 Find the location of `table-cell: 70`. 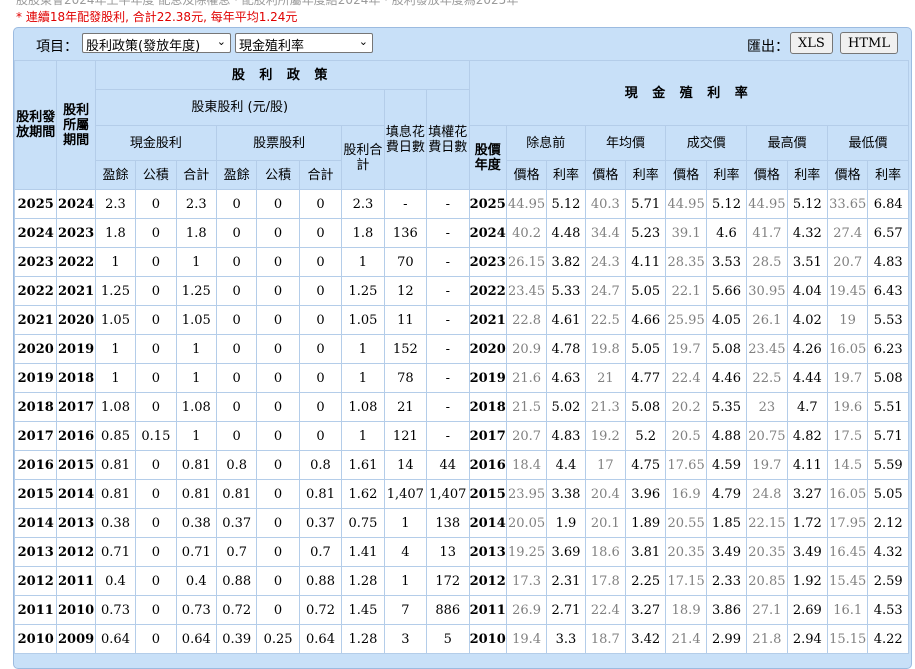

table-cell: 70 is located at coordinates (405, 262).